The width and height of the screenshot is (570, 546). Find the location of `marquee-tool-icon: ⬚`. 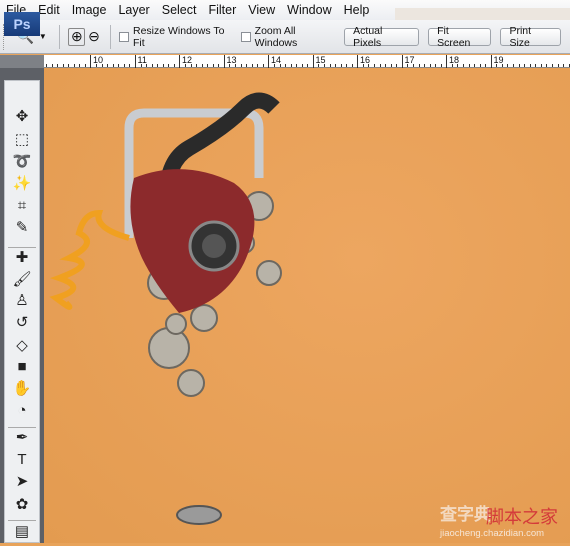

marquee-tool-icon: ⬚ is located at coordinates (22, 140).